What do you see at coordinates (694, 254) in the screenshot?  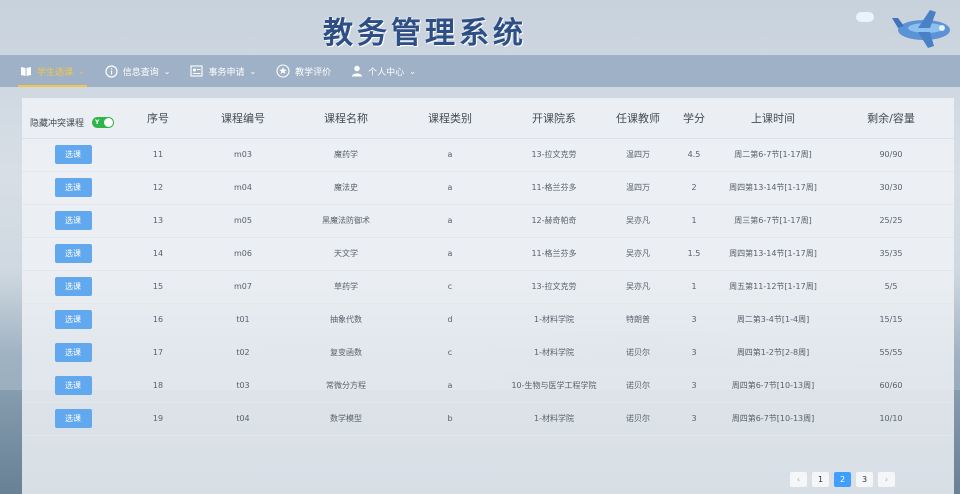 I see `cell-credit: 1.5` at bounding box center [694, 254].